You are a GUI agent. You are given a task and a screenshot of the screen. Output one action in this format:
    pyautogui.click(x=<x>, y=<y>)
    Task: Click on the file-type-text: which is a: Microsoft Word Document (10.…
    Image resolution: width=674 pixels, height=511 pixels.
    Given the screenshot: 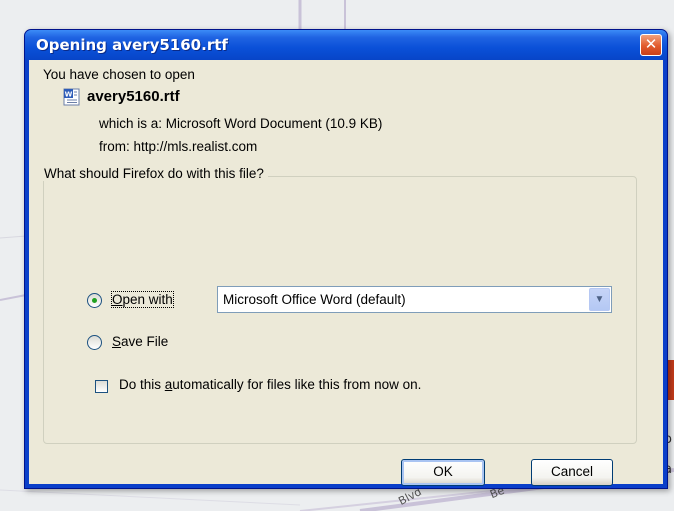 What is the action you would take?
    pyautogui.click(x=241, y=123)
    